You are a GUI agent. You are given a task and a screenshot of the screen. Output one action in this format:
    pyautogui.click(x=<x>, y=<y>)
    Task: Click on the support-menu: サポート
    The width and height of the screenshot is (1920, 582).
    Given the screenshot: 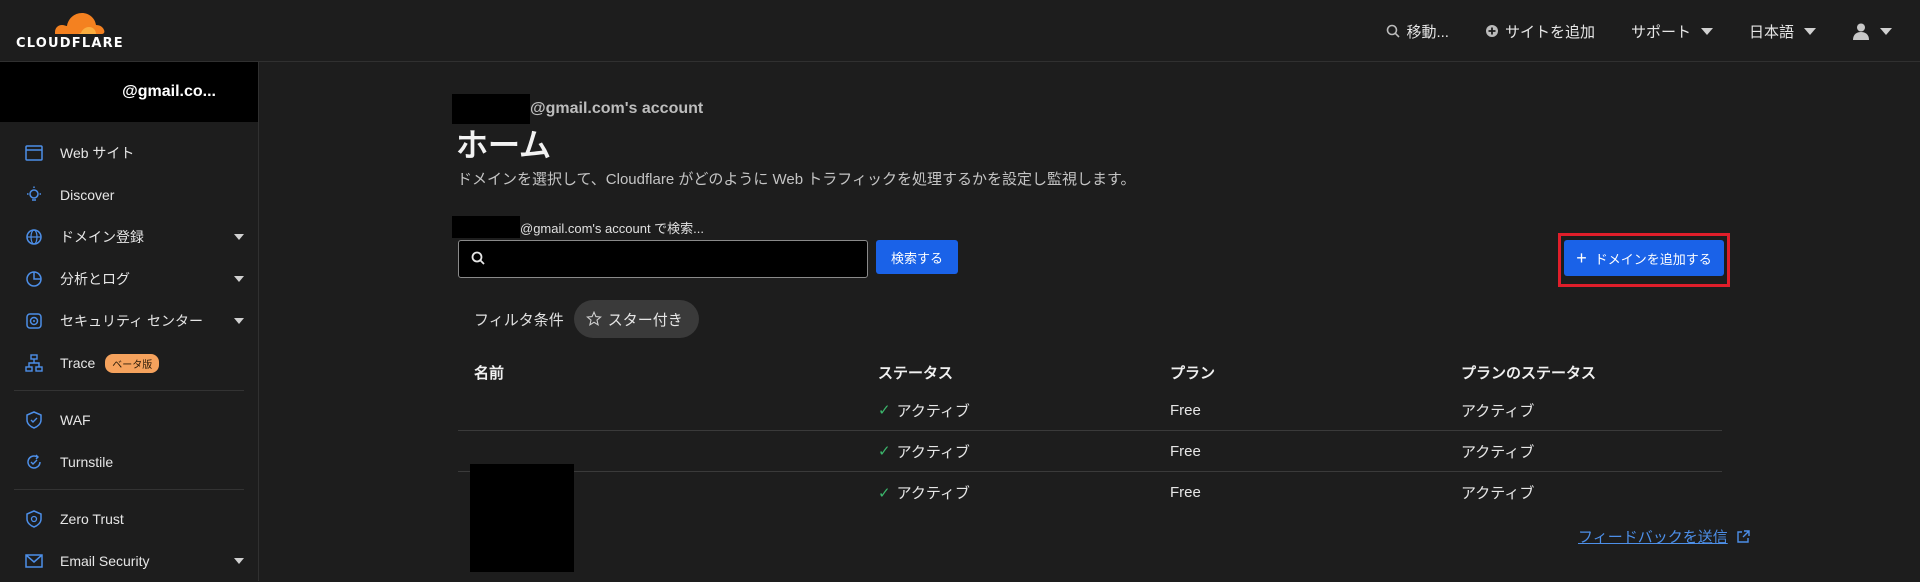 What is the action you would take?
    pyautogui.click(x=1672, y=31)
    